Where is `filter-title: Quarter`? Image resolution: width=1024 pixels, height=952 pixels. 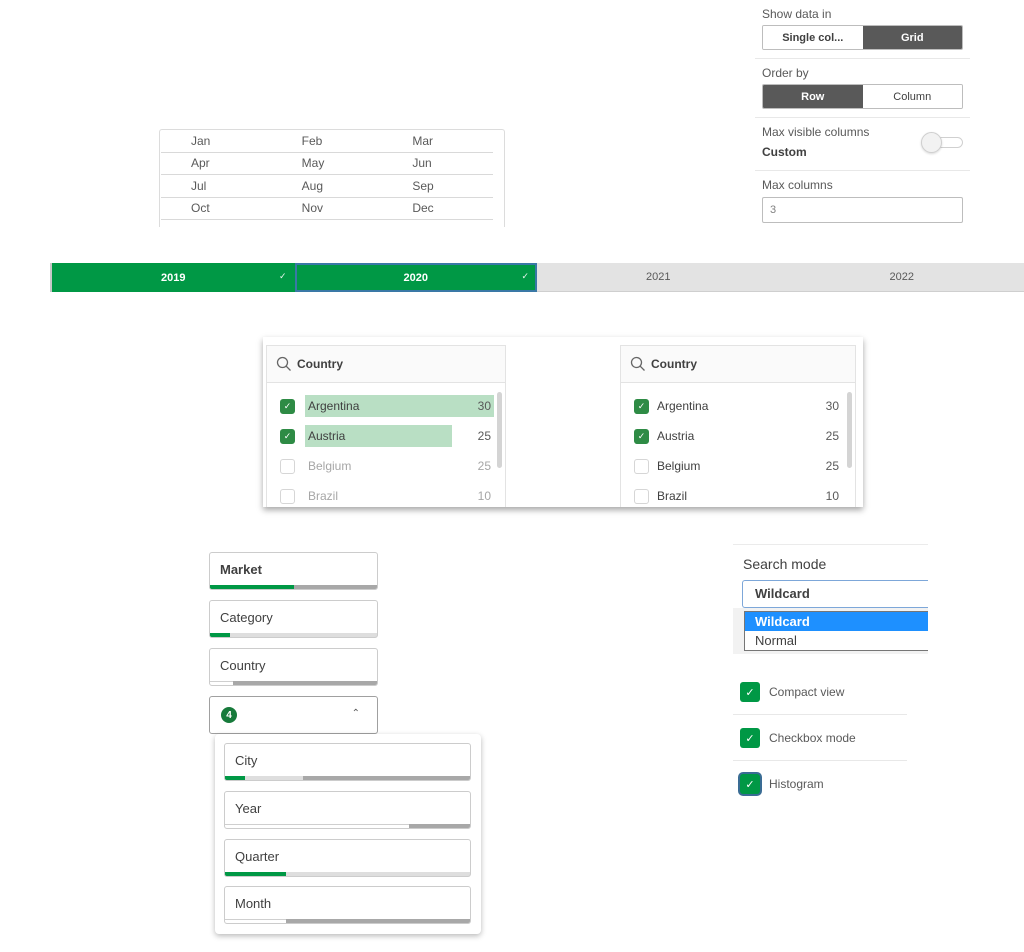
filter-title: Quarter is located at coordinates (257, 856).